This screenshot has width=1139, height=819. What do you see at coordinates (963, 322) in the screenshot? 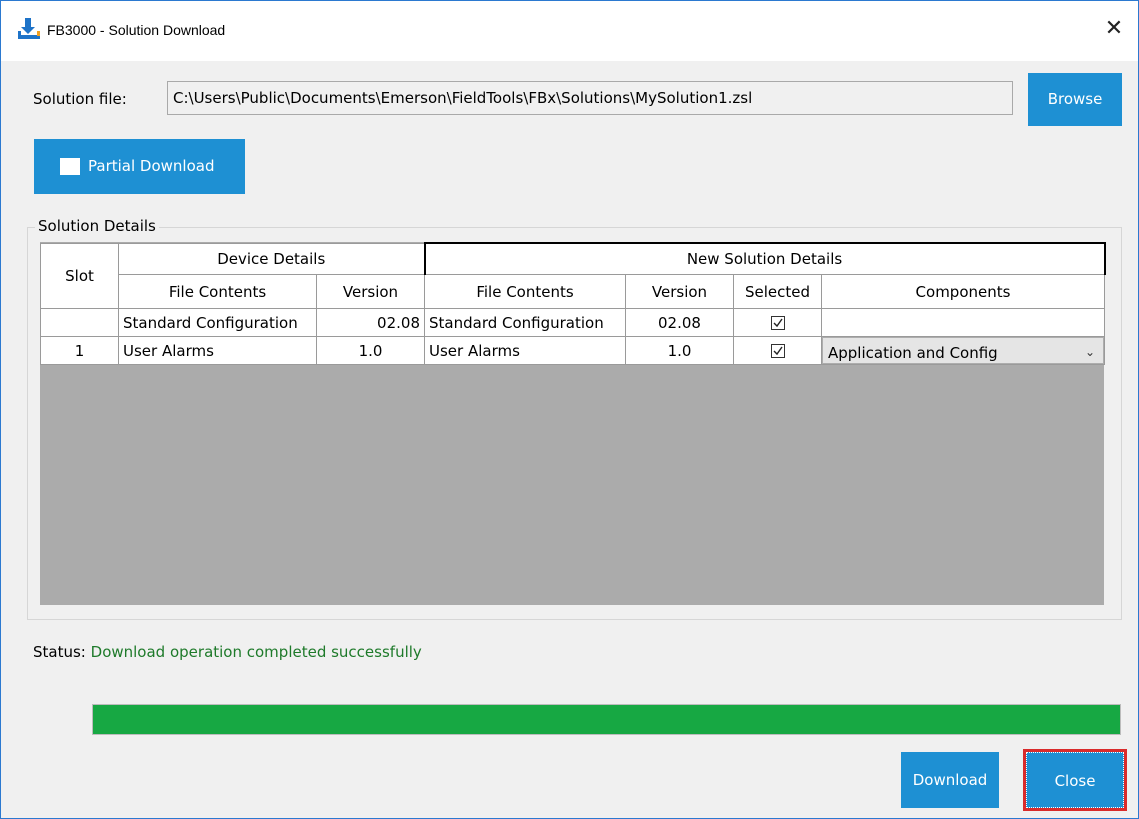
I see `components-cell` at bounding box center [963, 322].